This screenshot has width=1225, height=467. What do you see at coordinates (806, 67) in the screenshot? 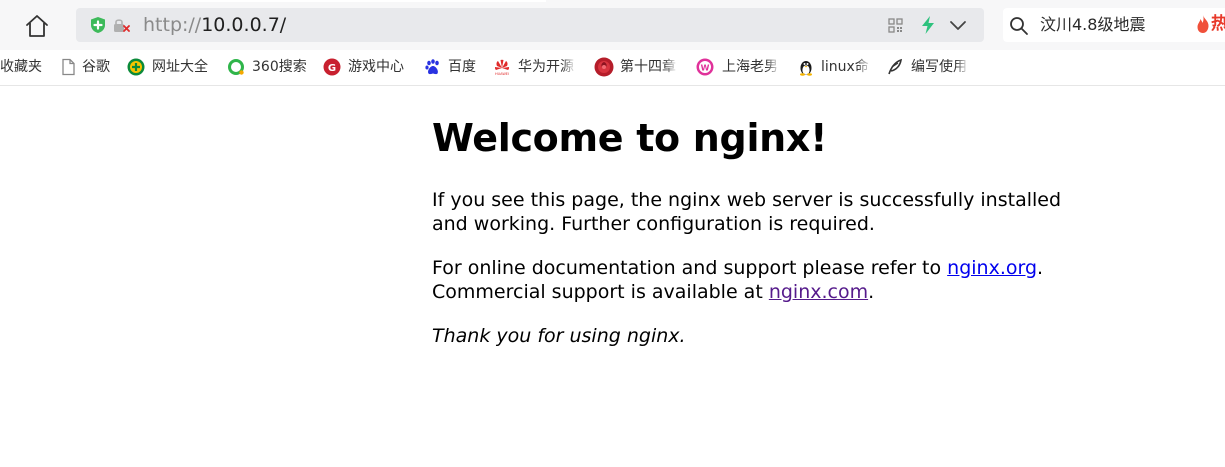
I see `tux-icon` at bounding box center [806, 67].